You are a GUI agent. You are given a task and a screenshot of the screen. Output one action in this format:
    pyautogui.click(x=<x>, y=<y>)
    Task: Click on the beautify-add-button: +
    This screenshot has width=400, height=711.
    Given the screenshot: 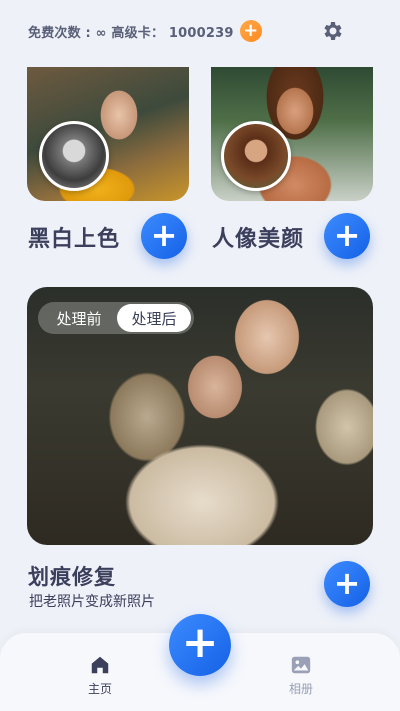 What is the action you would take?
    pyautogui.click(x=347, y=236)
    